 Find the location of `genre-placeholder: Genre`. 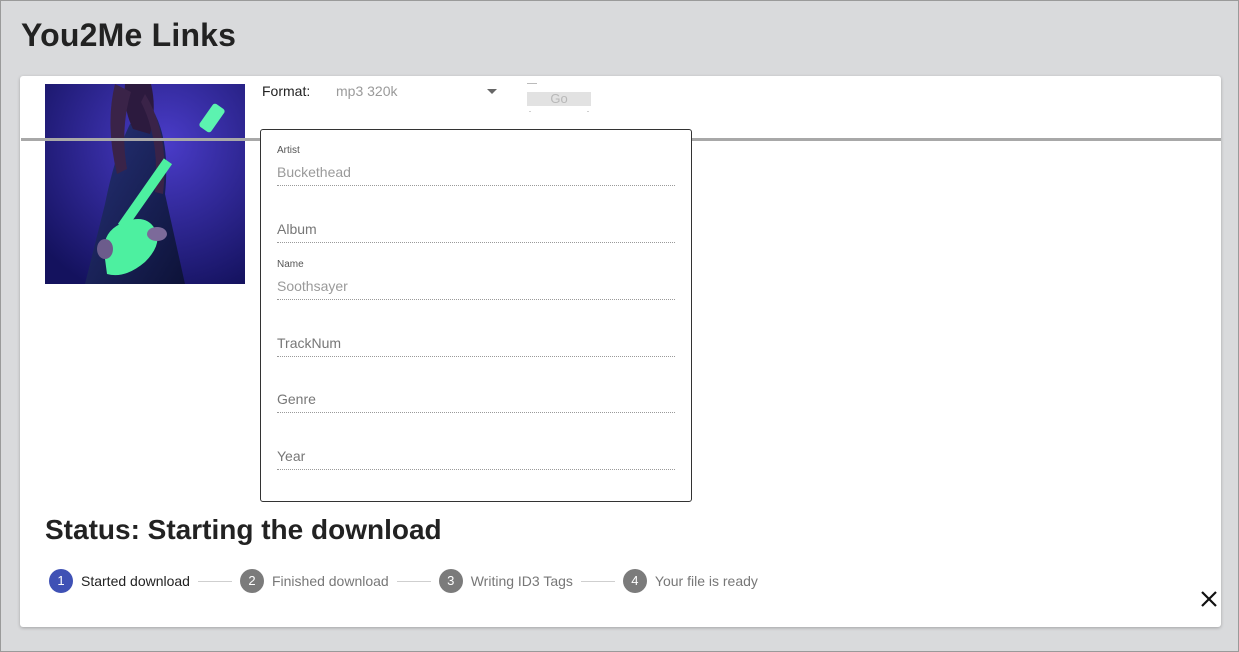

genre-placeholder: Genre is located at coordinates (296, 399).